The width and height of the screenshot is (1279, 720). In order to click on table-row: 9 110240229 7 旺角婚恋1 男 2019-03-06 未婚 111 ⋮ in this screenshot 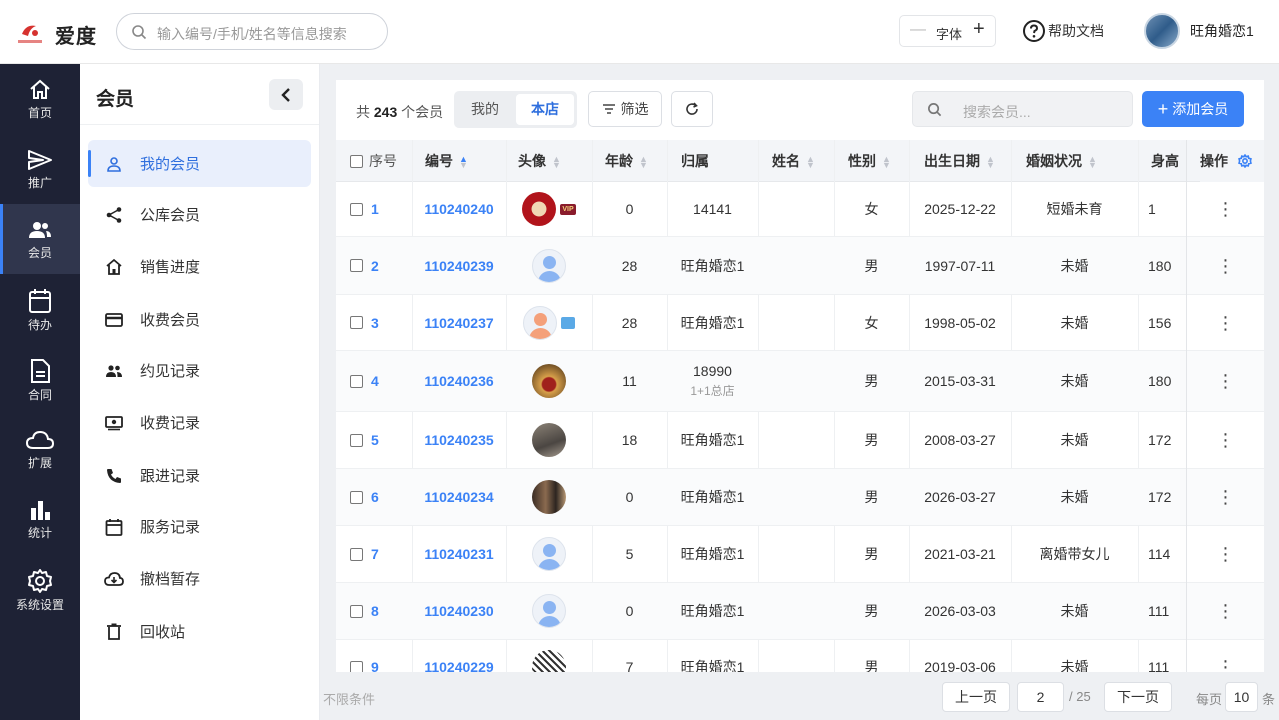, I will do `click(800, 656)`.